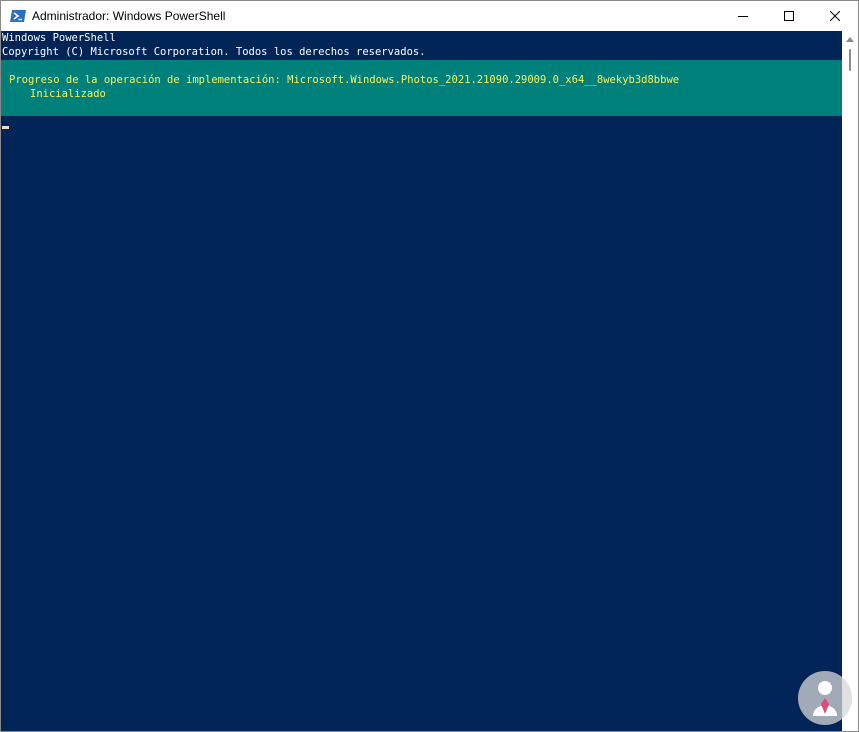  What do you see at coordinates (129, 16) in the screenshot?
I see `window-title: Administrador: Windows PowerShell` at bounding box center [129, 16].